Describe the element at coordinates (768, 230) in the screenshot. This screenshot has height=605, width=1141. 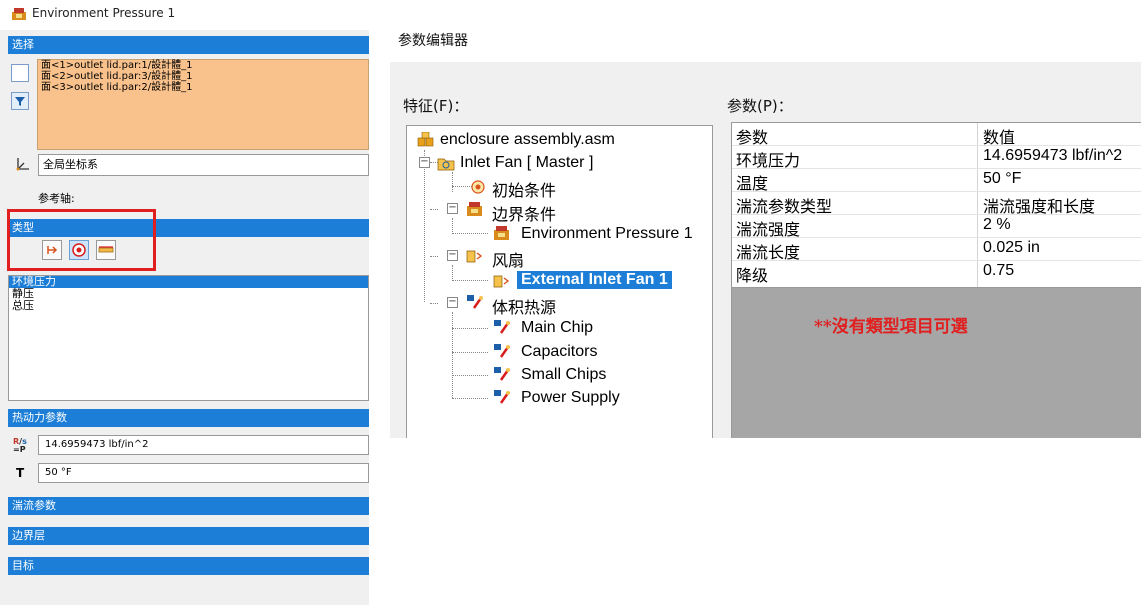
I see `param-name: 湍流强度` at that location.